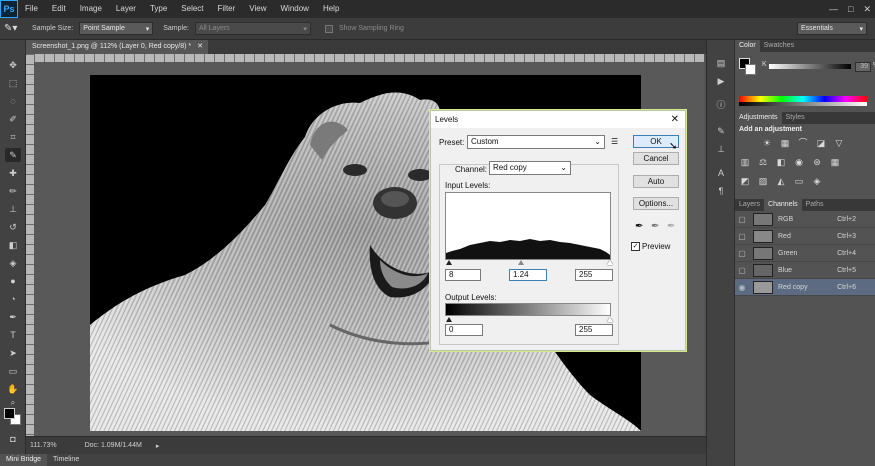 The height and width of the screenshot is (466, 875). Describe the element at coordinates (449, 262) in the screenshot. I see `input-black-slider` at that location.